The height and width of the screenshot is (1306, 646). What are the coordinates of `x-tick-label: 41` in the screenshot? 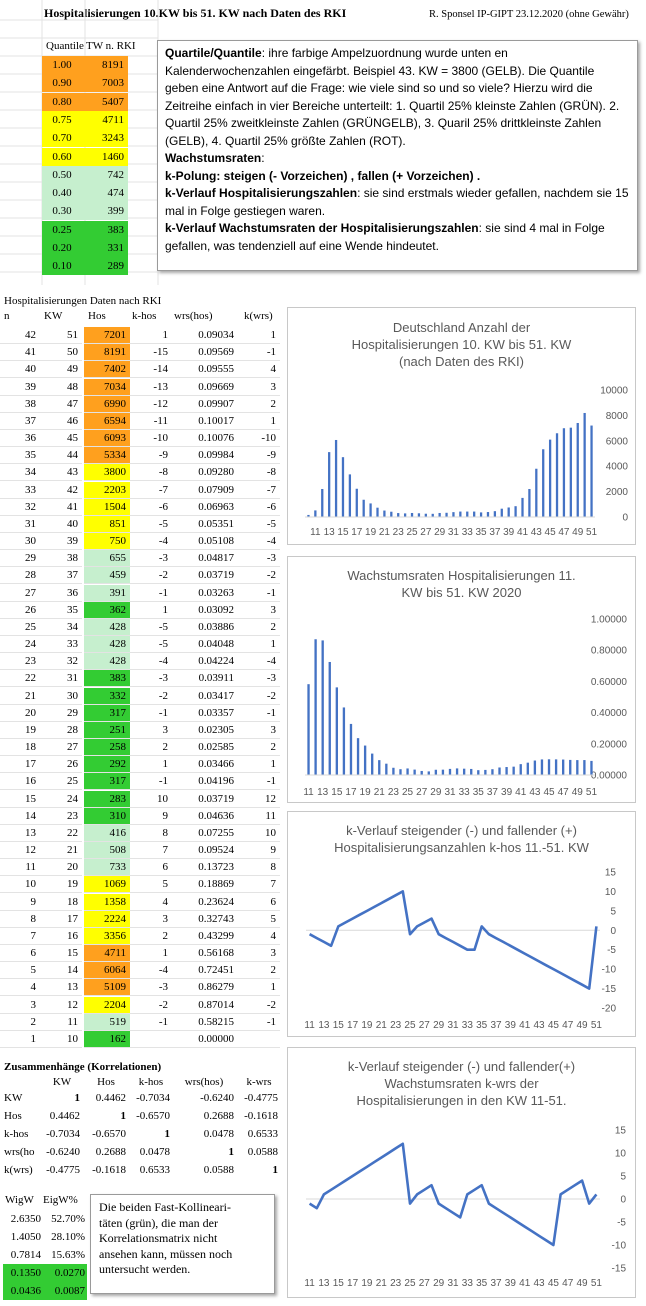 It's located at (525, 1283).